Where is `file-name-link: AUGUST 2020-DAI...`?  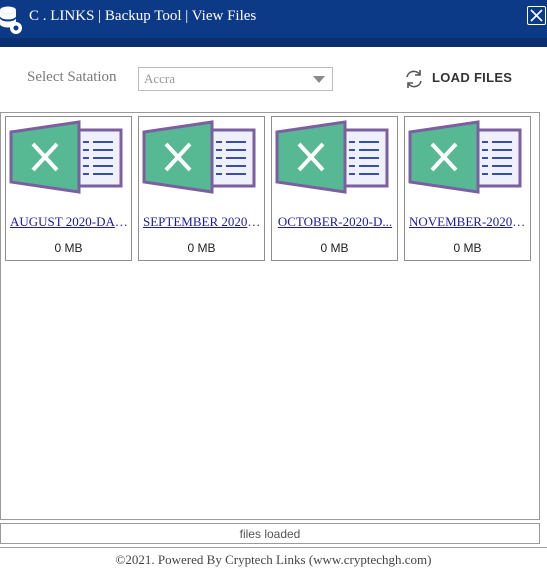 file-name-link: AUGUST 2020-DAI... is located at coordinates (69, 222).